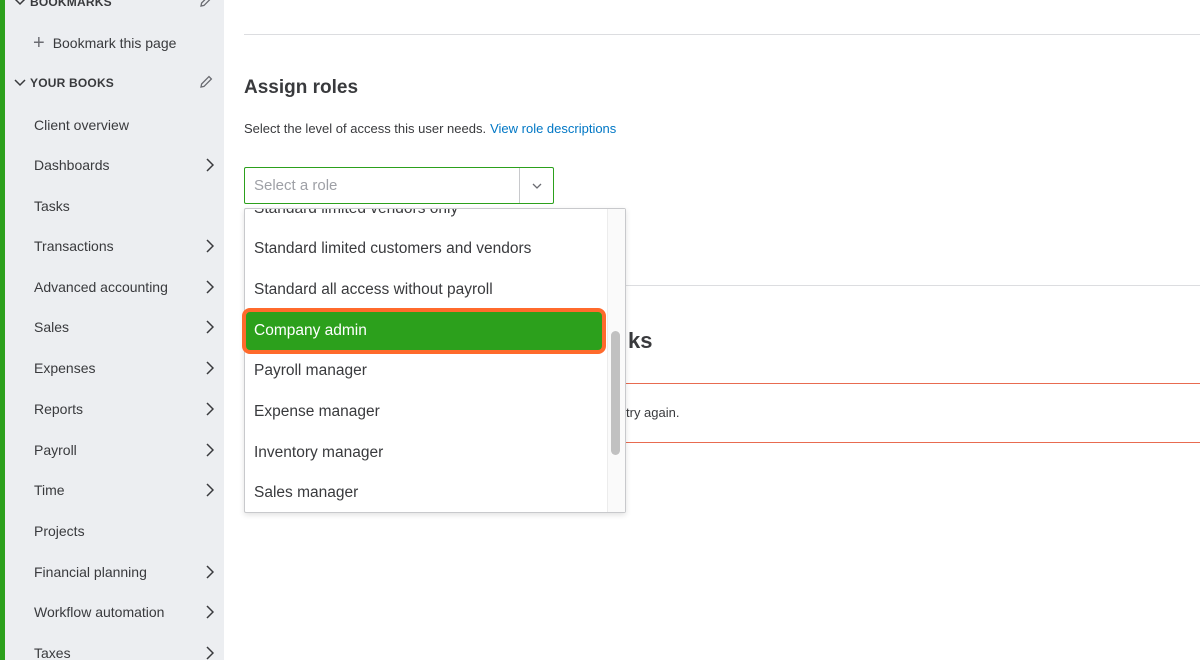  I want to click on sidebar-item-reports: Reports, so click(129, 409).